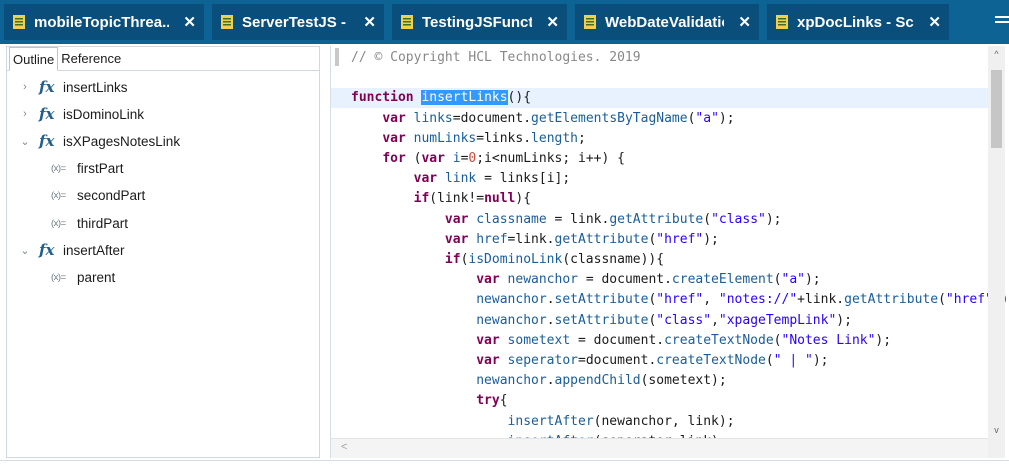 The height and width of the screenshot is (472, 1009). What do you see at coordinates (667, 22) in the screenshot?
I see `tab-webdatevalidation: WebDateValidatio... ✕` at bounding box center [667, 22].